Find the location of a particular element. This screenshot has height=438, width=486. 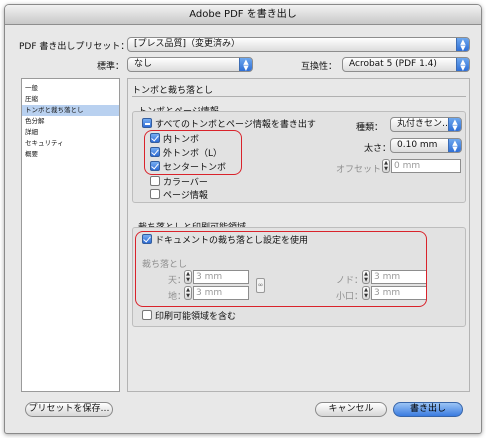

all-marks-label: すべてのトンボとページ情報を書き出す is located at coordinates (235, 125).